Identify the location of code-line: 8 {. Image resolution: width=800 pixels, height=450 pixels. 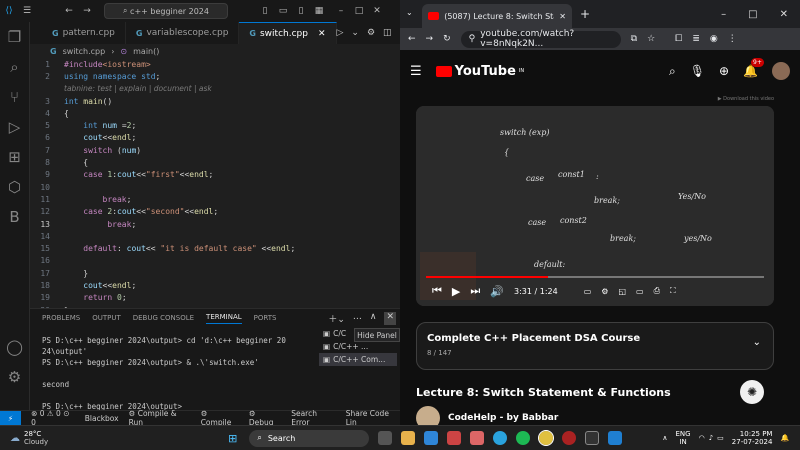
(215, 162).